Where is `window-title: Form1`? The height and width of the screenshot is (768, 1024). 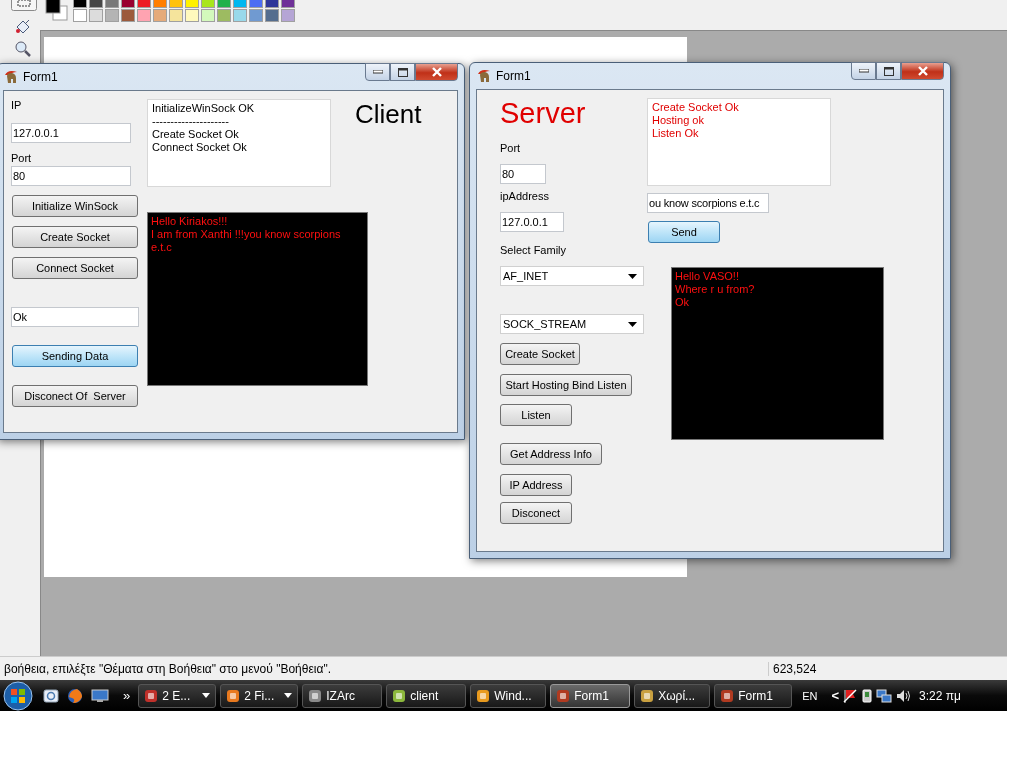 window-title: Form1 is located at coordinates (513, 76).